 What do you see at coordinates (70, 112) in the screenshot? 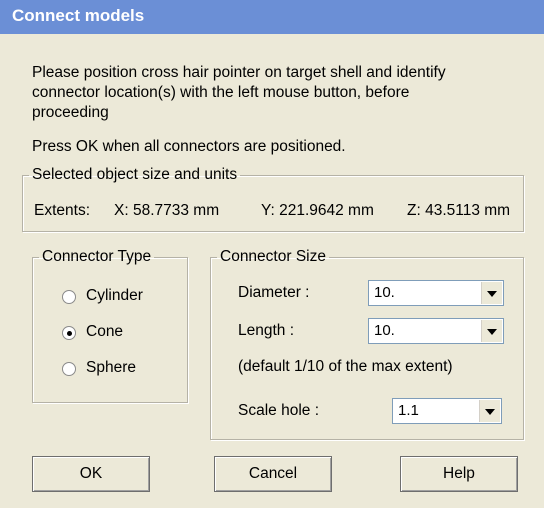
I see `instruction-line-3: proceeding` at bounding box center [70, 112].